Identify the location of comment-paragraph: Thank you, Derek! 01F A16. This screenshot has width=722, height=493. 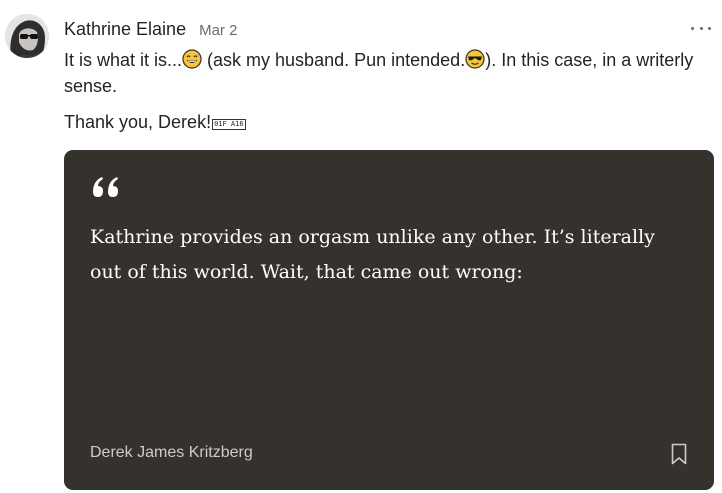
(384, 122).